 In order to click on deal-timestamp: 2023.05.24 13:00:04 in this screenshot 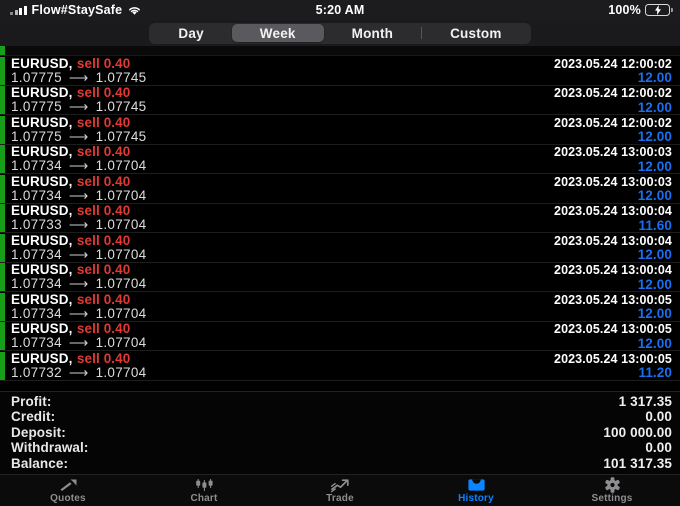, I will do `click(613, 270)`.